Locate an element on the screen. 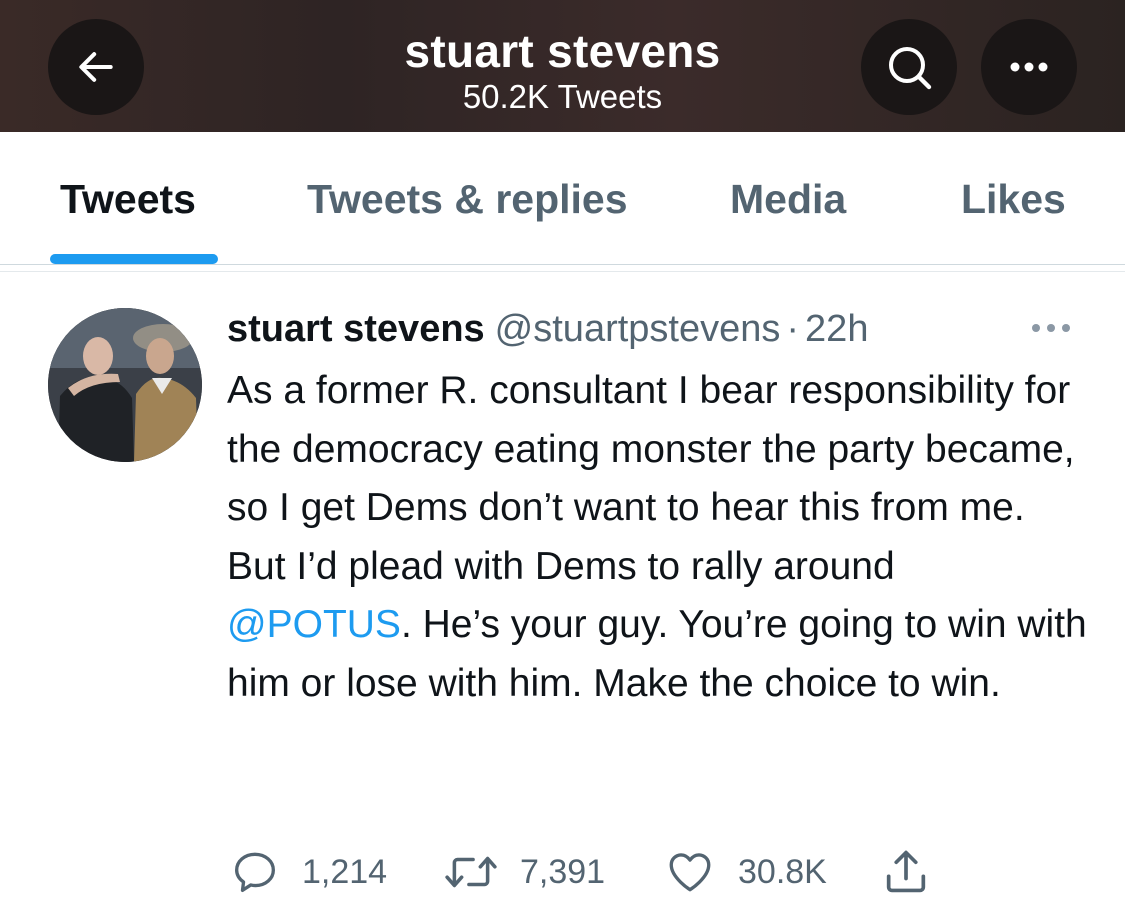 This screenshot has height=921, width=1125. tab-media: Media is located at coordinates (788, 199).